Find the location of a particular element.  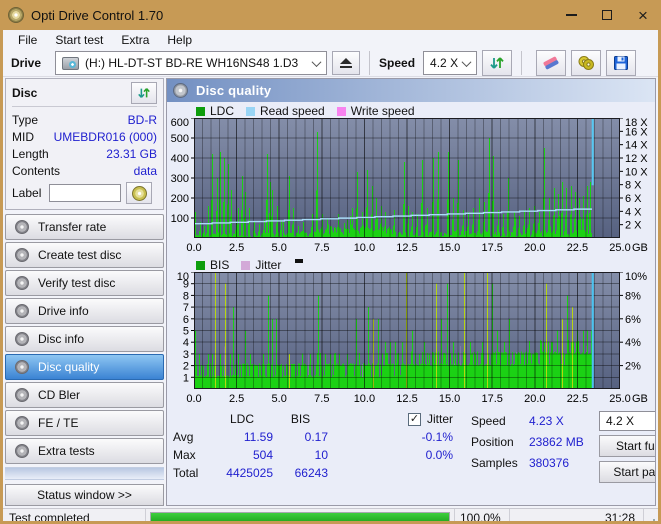

app-disc-icon is located at coordinates (16, 15).